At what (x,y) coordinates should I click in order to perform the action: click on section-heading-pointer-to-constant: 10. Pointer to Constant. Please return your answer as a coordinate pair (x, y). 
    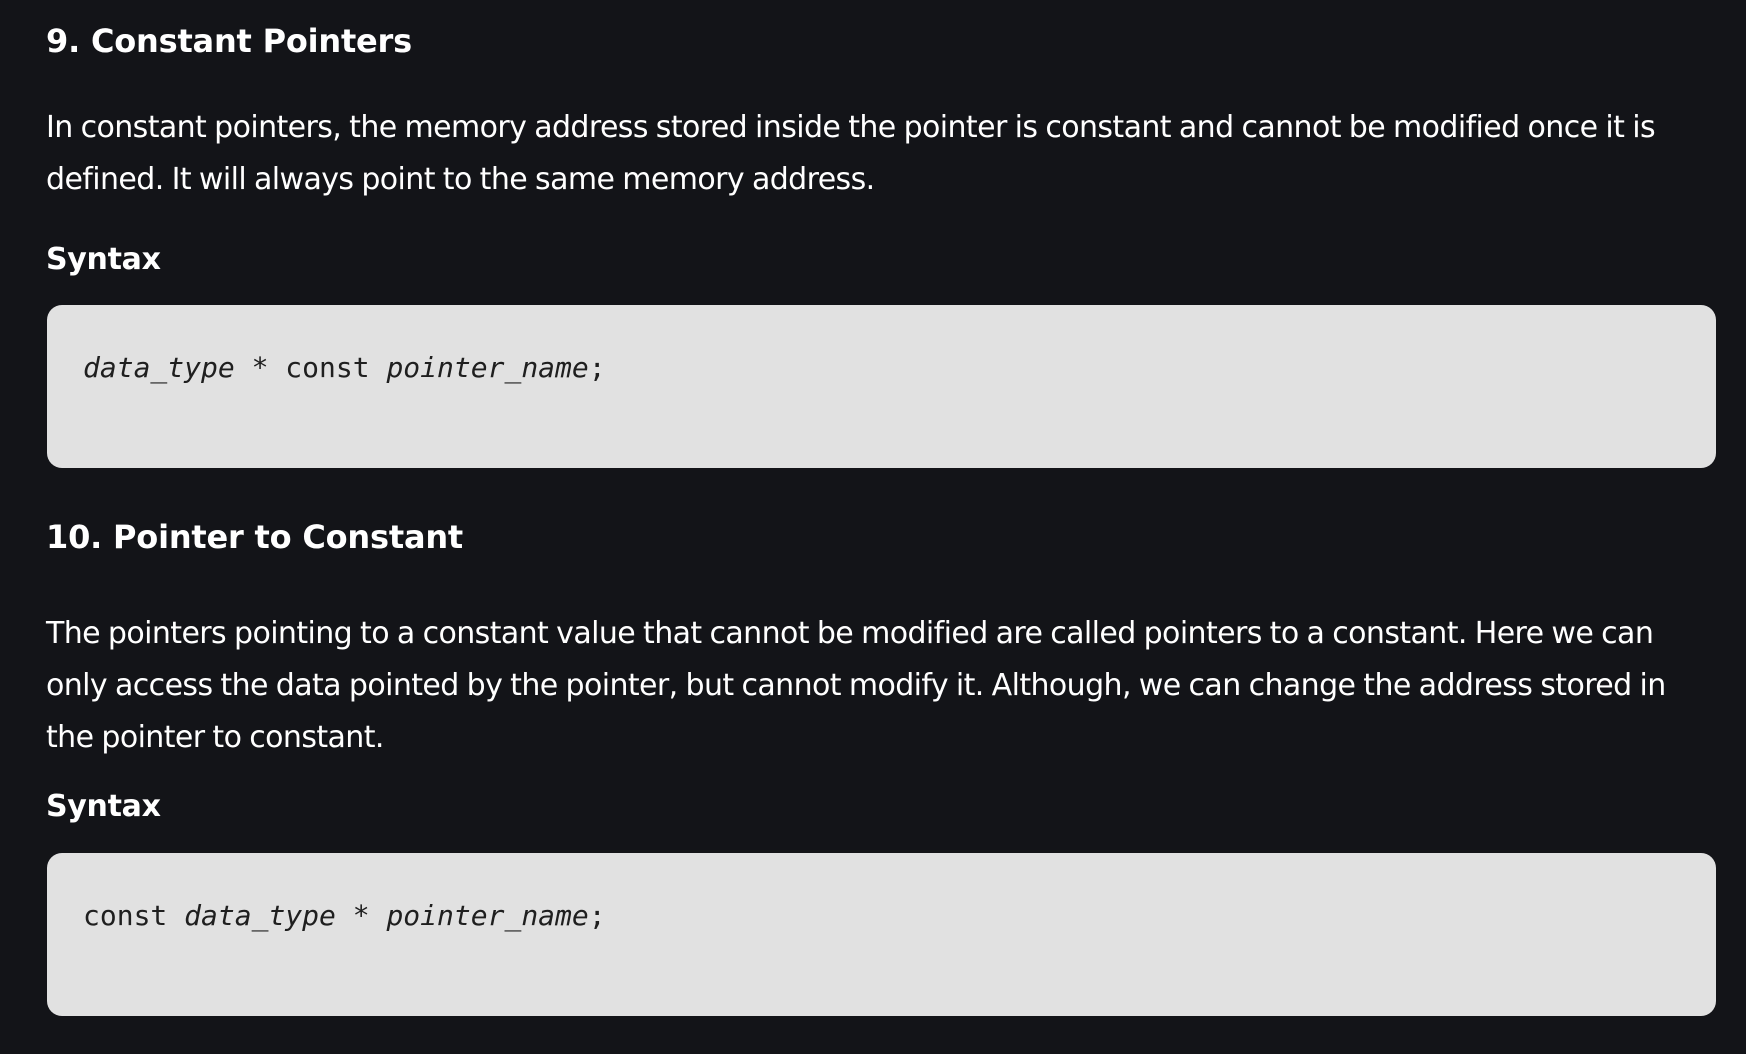
    Looking at the image, I should click on (255, 537).